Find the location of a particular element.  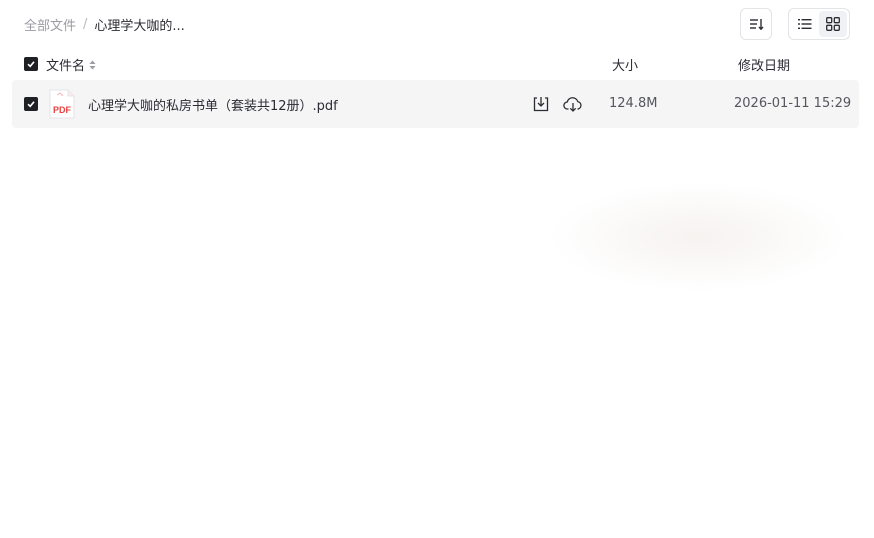

sort-button is located at coordinates (756, 24).